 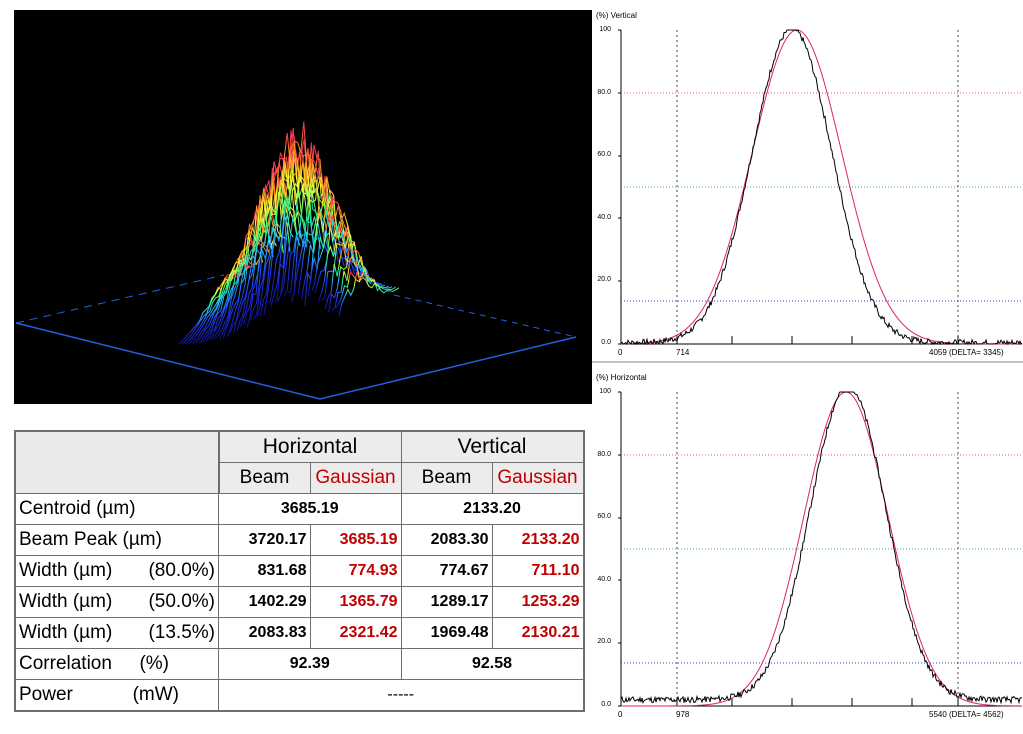 I want to click on row-label-power: Power (mW), so click(x=116, y=695).